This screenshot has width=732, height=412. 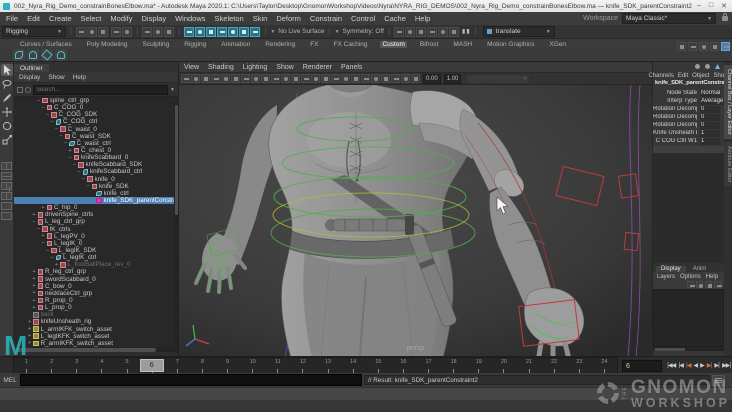 What do you see at coordinates (96, 349) in the screenshot?
I see `outliner-horizontal-scrollbar` at bounding box center [96, 349].